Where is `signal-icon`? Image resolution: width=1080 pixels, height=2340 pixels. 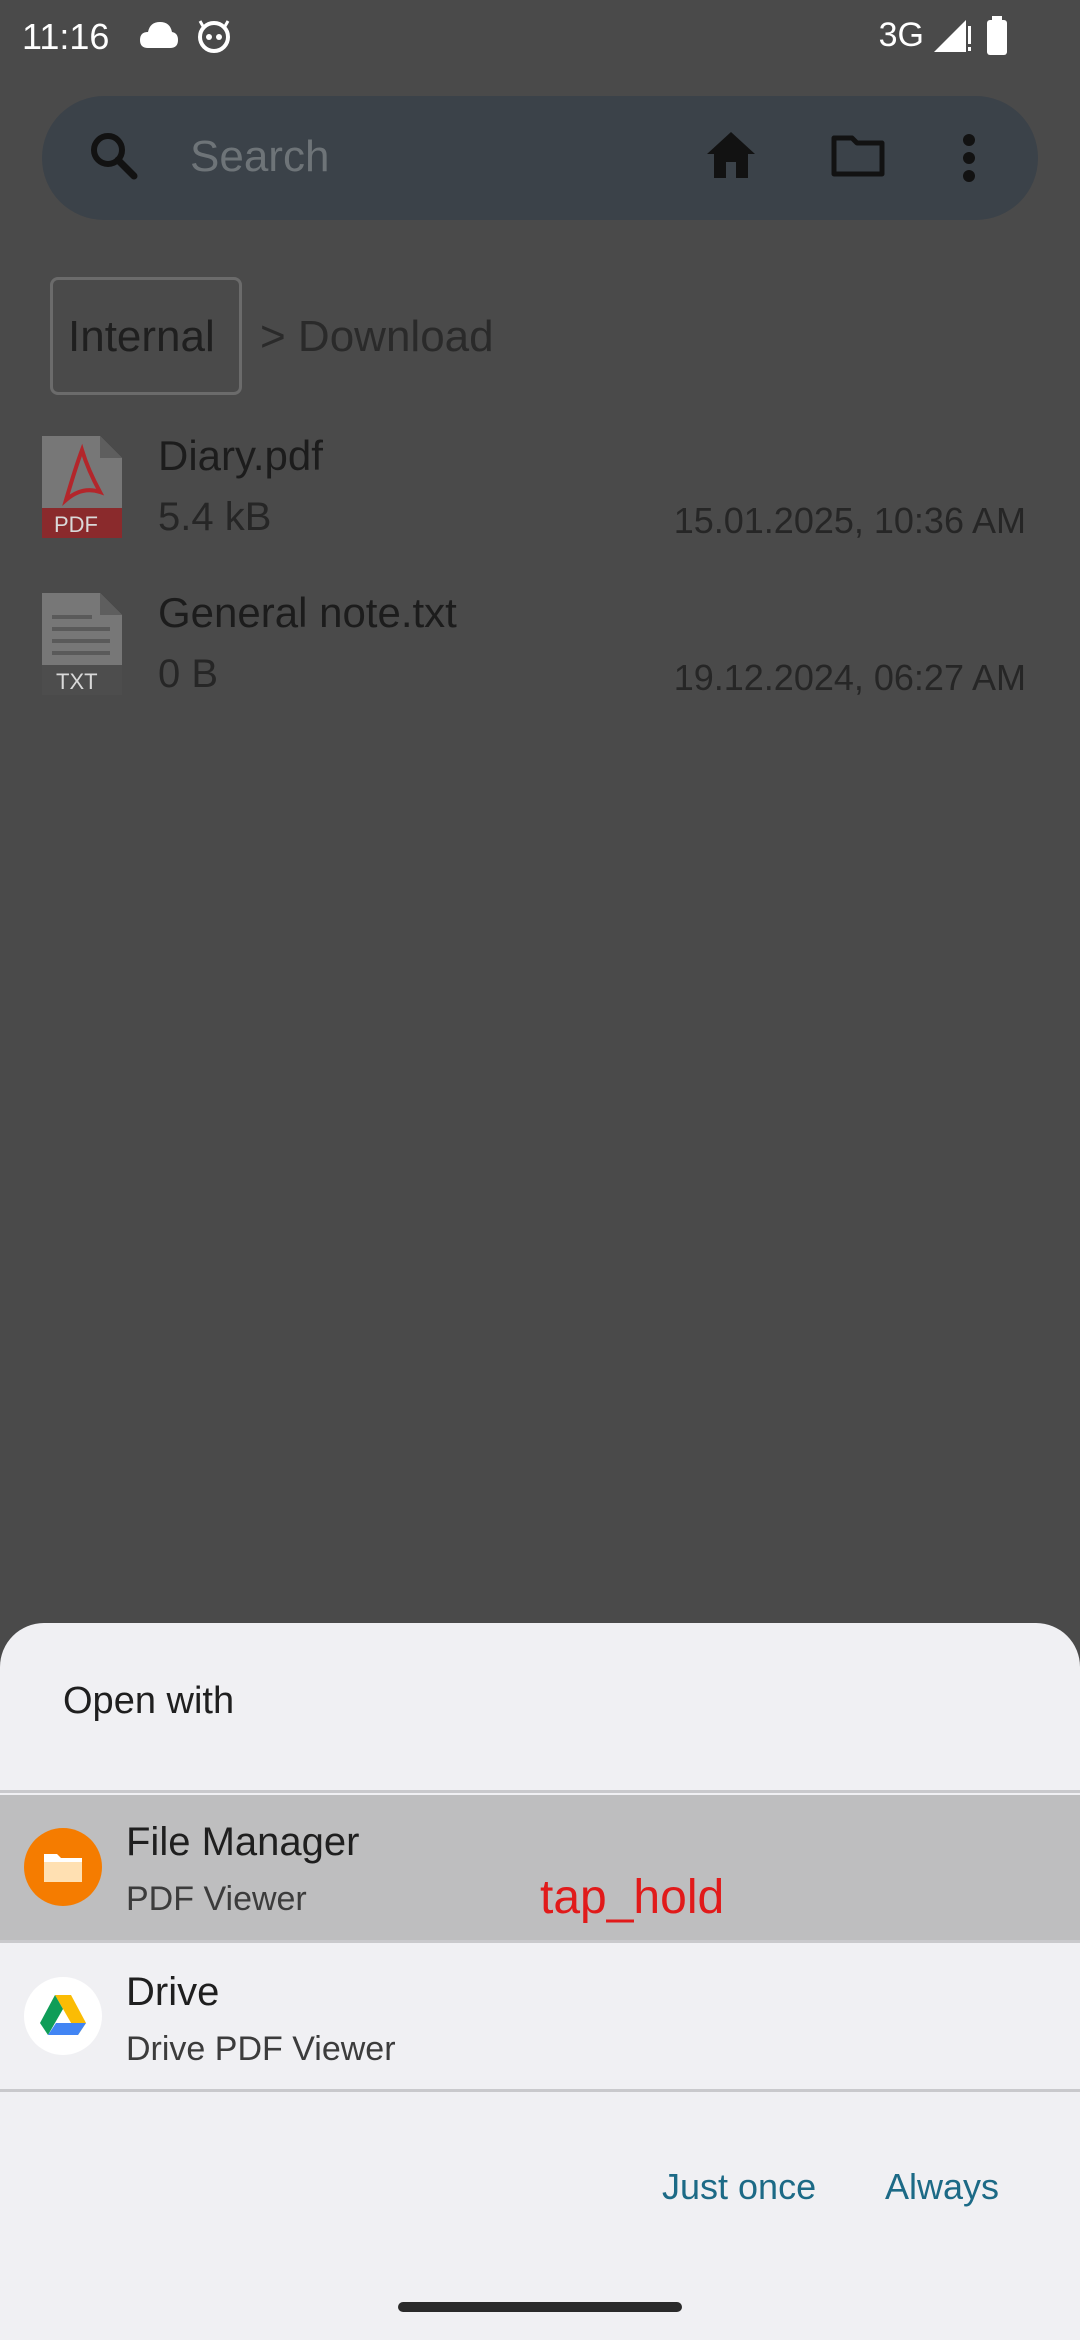
signal-icon is located at coordinates (952, 40).